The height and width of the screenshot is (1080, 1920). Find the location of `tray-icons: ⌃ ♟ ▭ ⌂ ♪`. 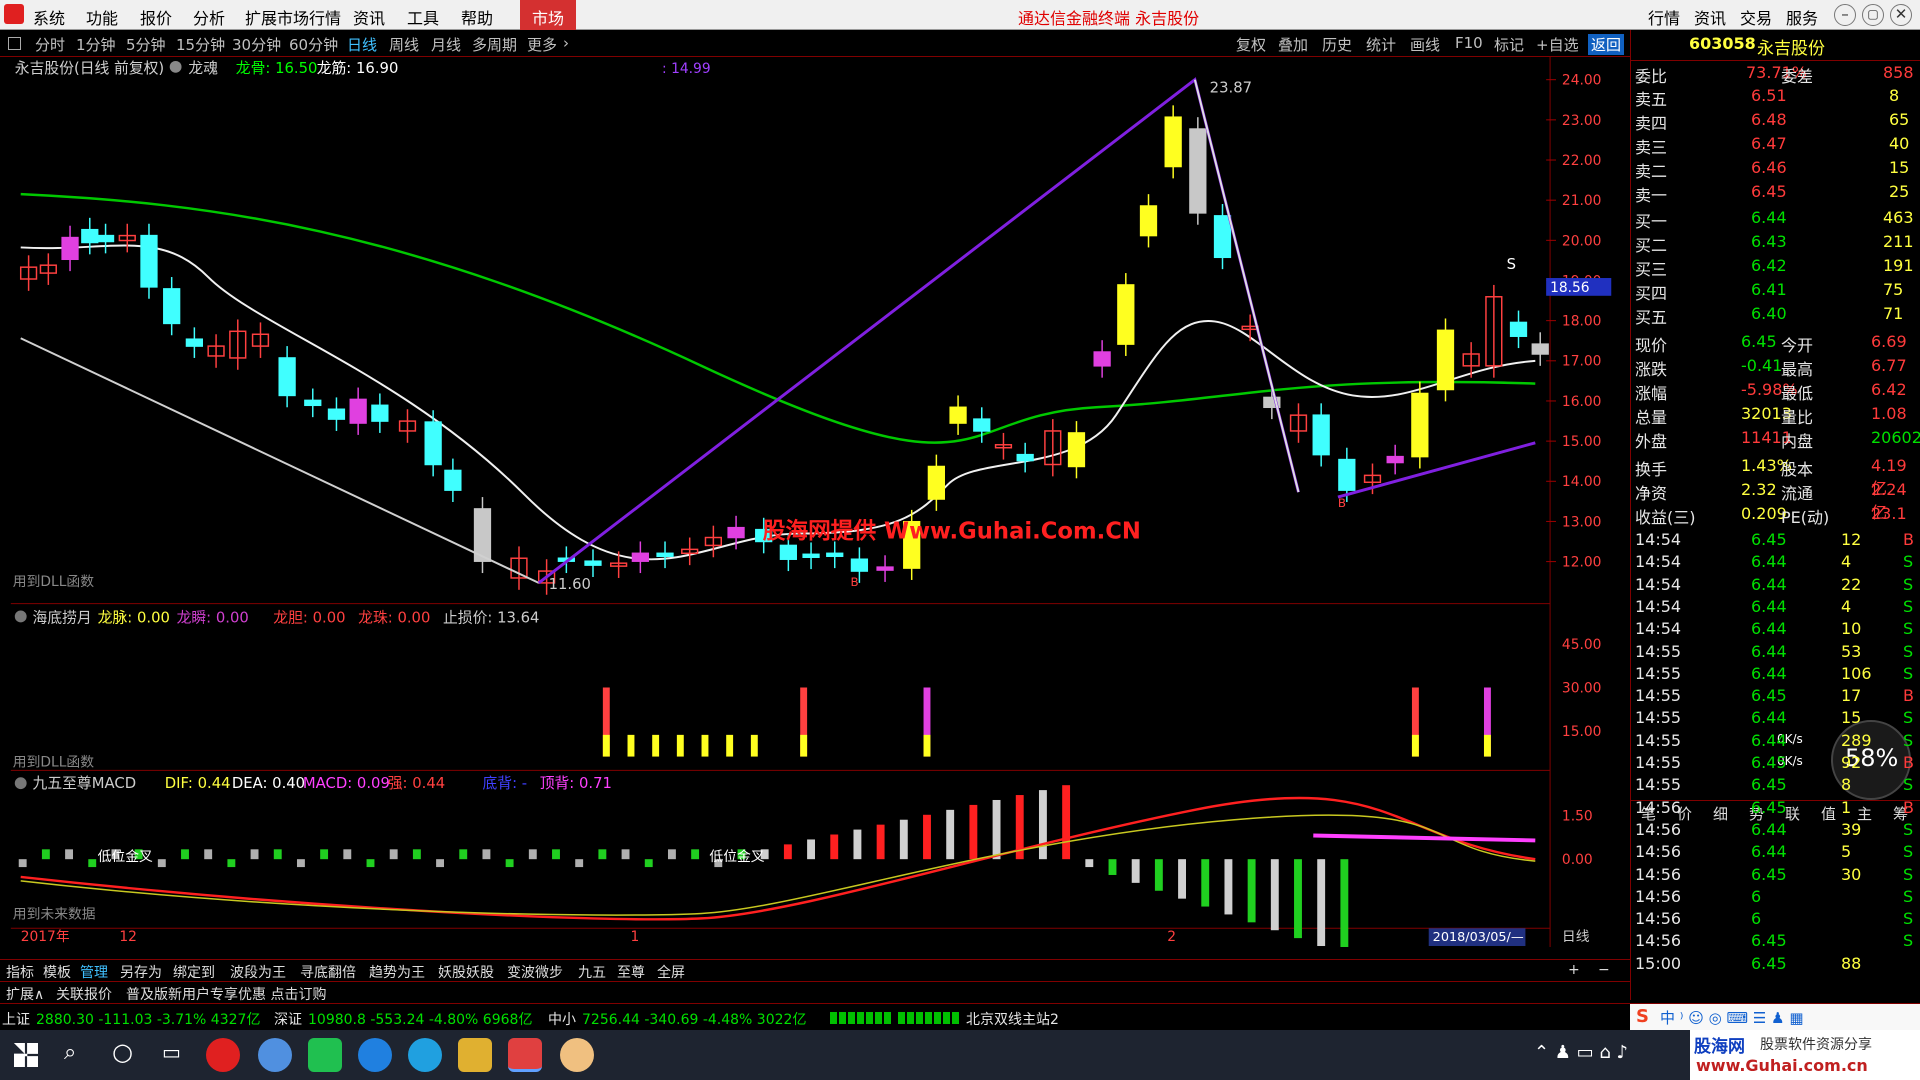

tray-icons: ⌃ ♟ ▭ ⌂ ♪ is located at coordinates (1581, 1052).